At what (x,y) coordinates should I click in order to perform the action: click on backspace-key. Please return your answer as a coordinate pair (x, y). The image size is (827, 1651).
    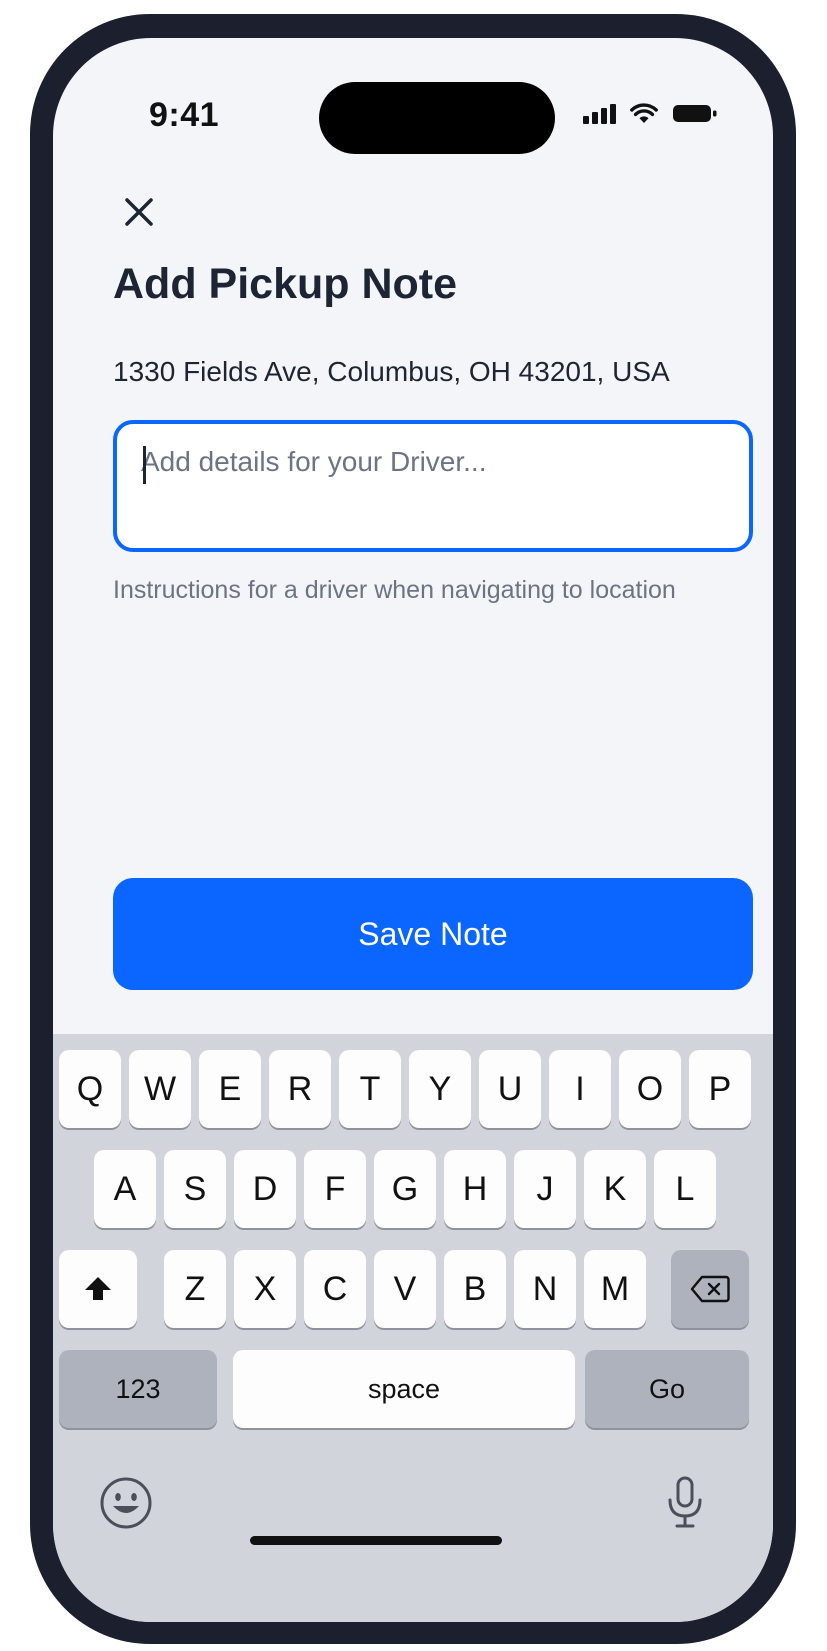
    Looking at the image, I should click on (710, 1289).